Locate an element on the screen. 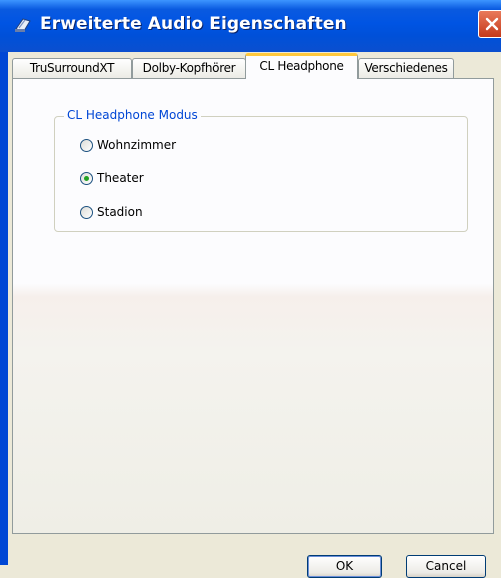  group-title: CL Headphone Modus is located at coordinates (132, 115).